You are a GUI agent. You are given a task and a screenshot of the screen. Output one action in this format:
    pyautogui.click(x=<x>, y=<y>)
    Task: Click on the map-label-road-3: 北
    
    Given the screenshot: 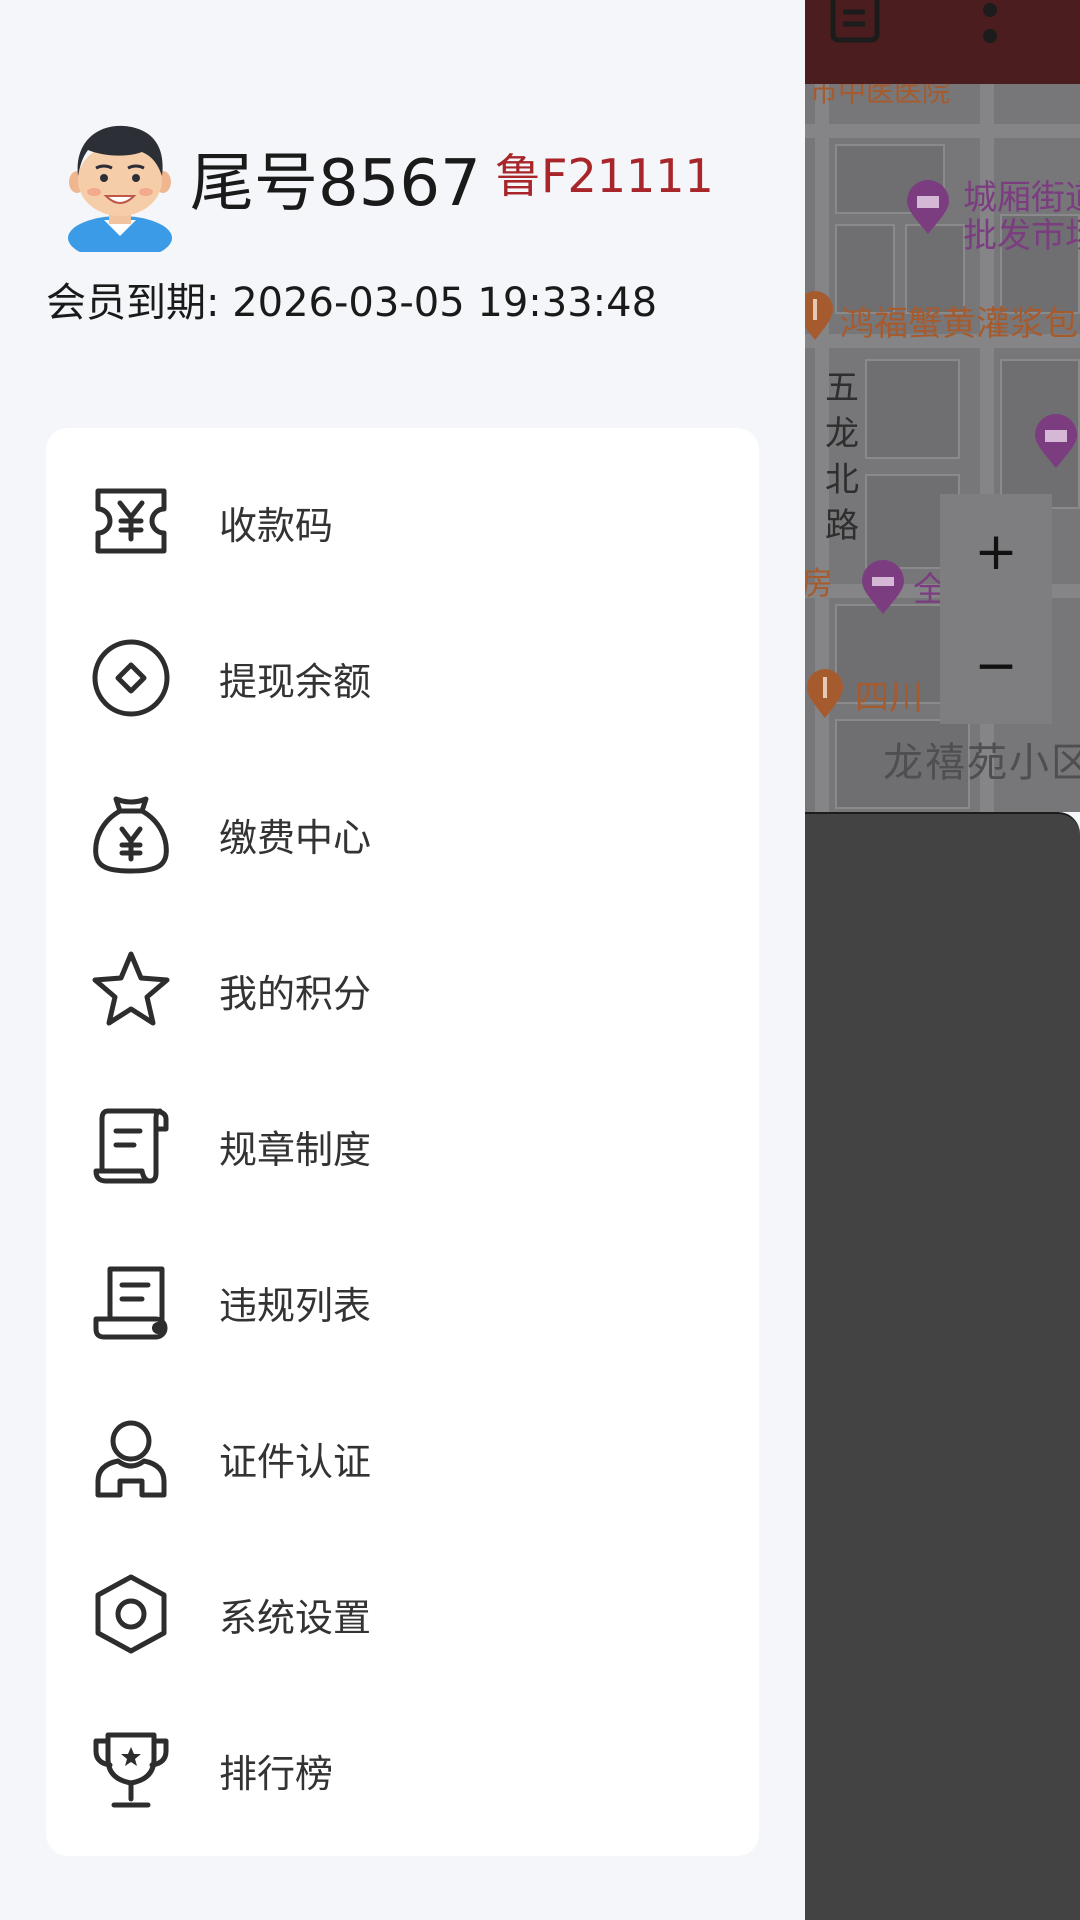 What is the action you would take?
    pyautogui.click(x=842, y=480)
    